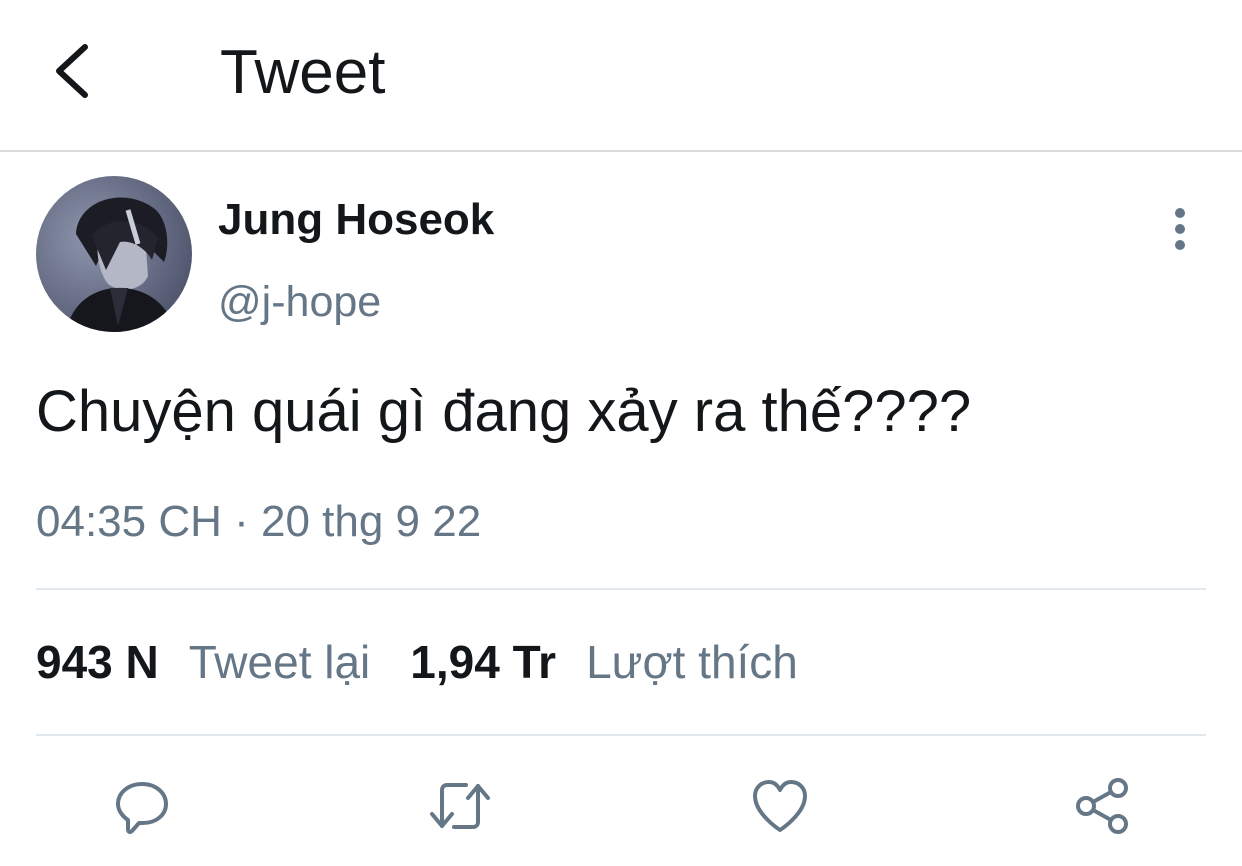  I want to click on retweet-icon, so click(460, 806).